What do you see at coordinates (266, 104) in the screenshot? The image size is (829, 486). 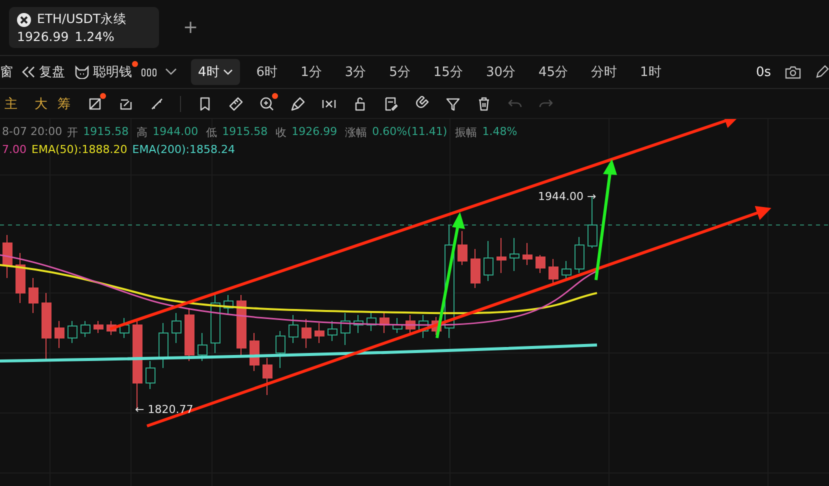 I see `zoom-icon` at bounding box center [266, 104].